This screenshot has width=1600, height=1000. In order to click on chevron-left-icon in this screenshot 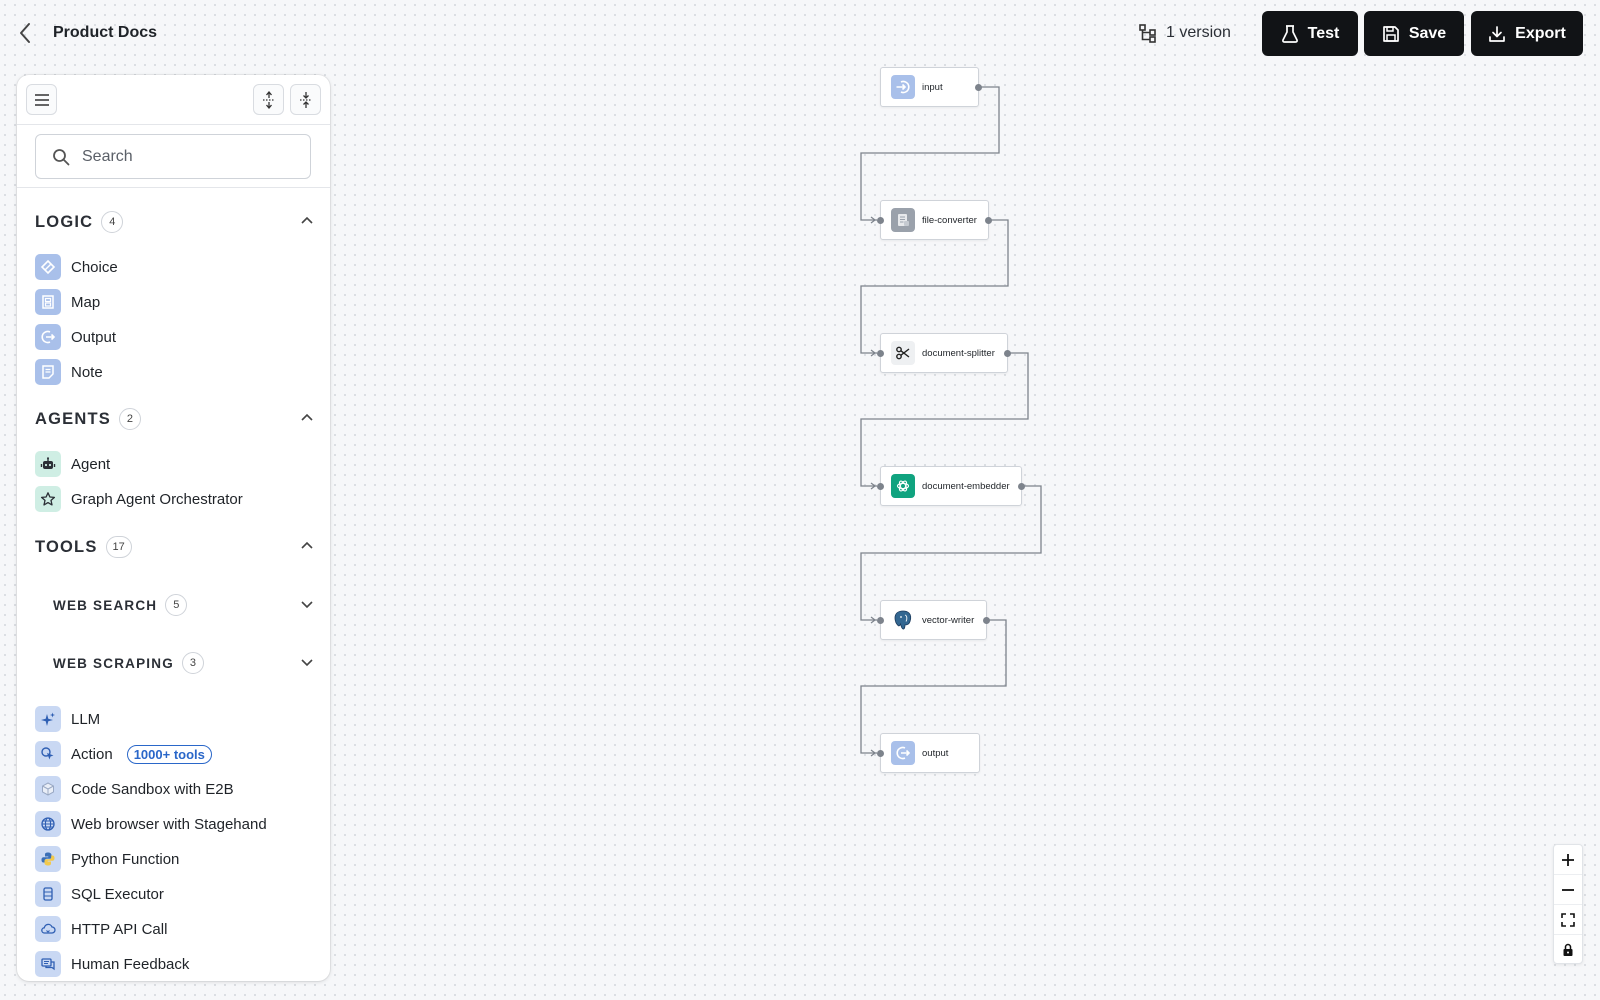, I will do `click(25, 33)`.